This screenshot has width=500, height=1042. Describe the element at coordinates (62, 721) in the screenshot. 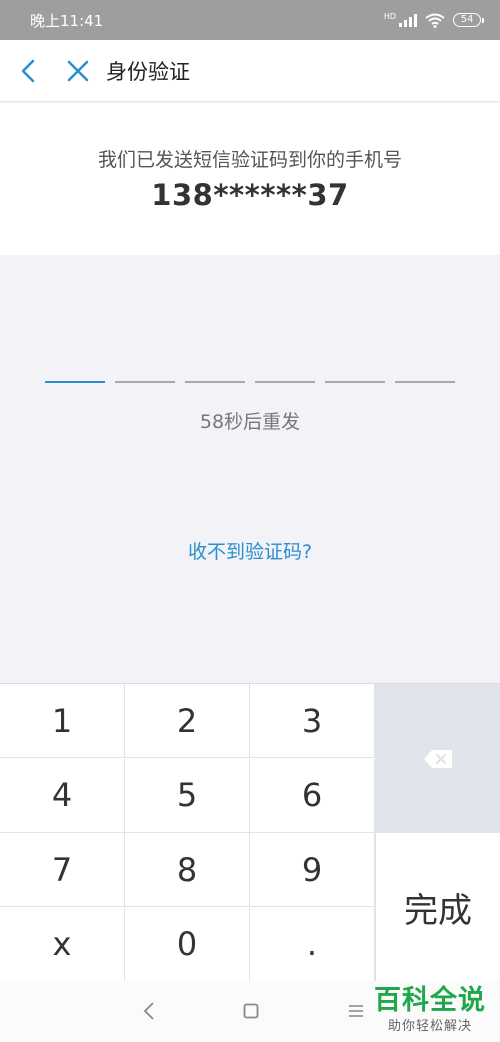

I see `keypad-key: 1` at that location.